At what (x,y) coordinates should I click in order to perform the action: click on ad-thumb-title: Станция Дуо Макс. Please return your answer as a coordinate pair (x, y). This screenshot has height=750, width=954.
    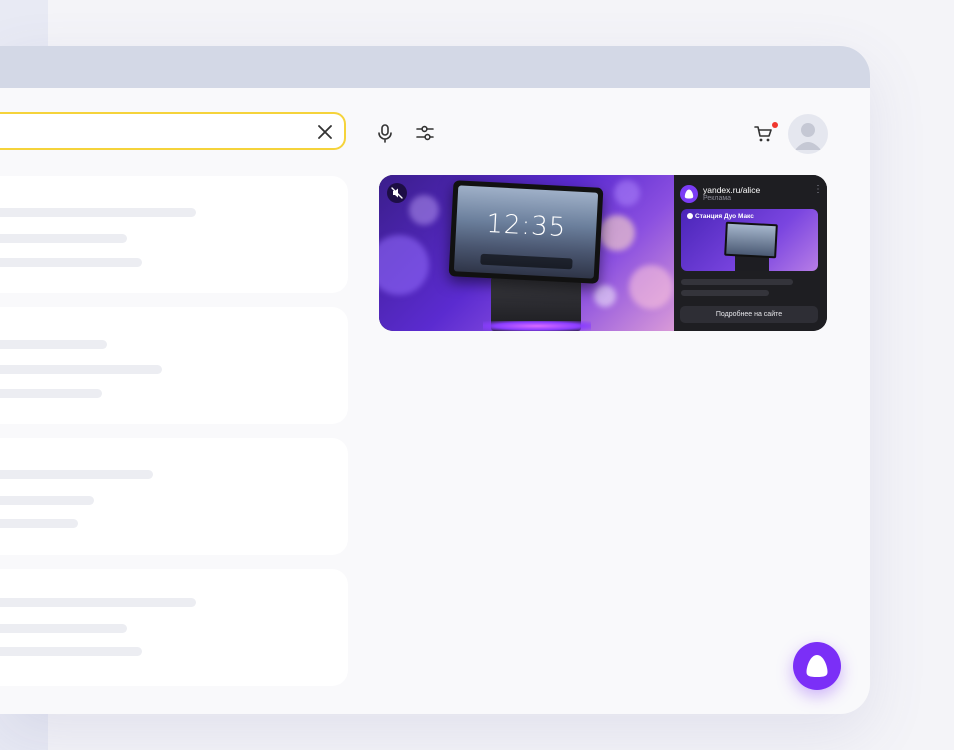
    Looking at the image, I should click on (724, 216).